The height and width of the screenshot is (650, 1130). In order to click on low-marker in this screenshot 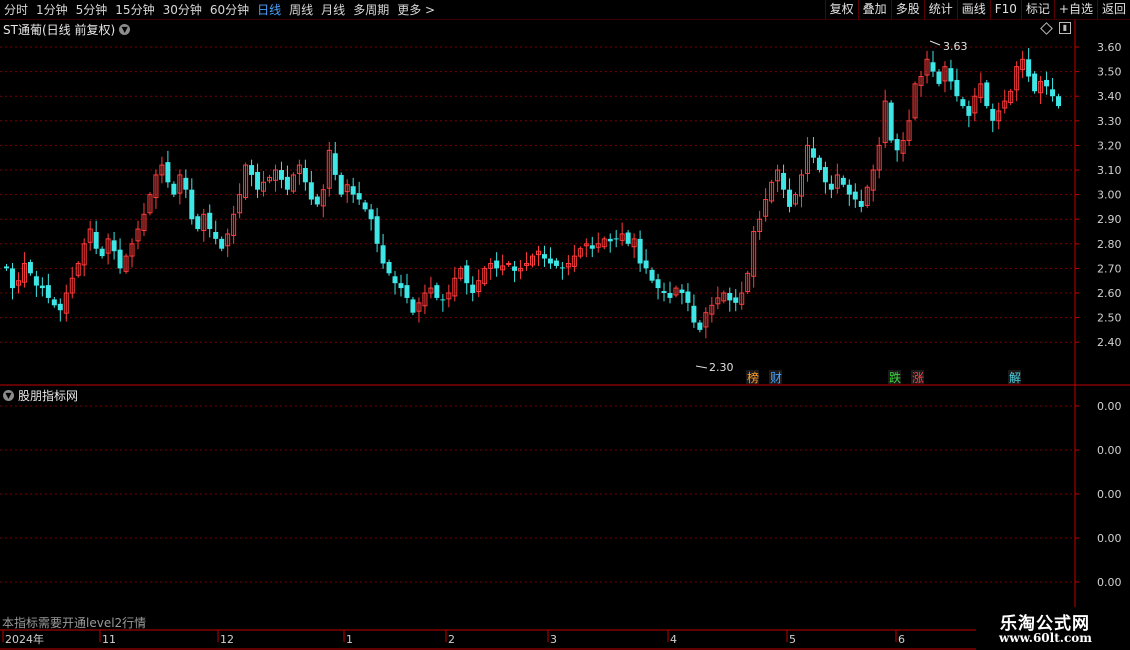, I will do `click(701, 367)`.